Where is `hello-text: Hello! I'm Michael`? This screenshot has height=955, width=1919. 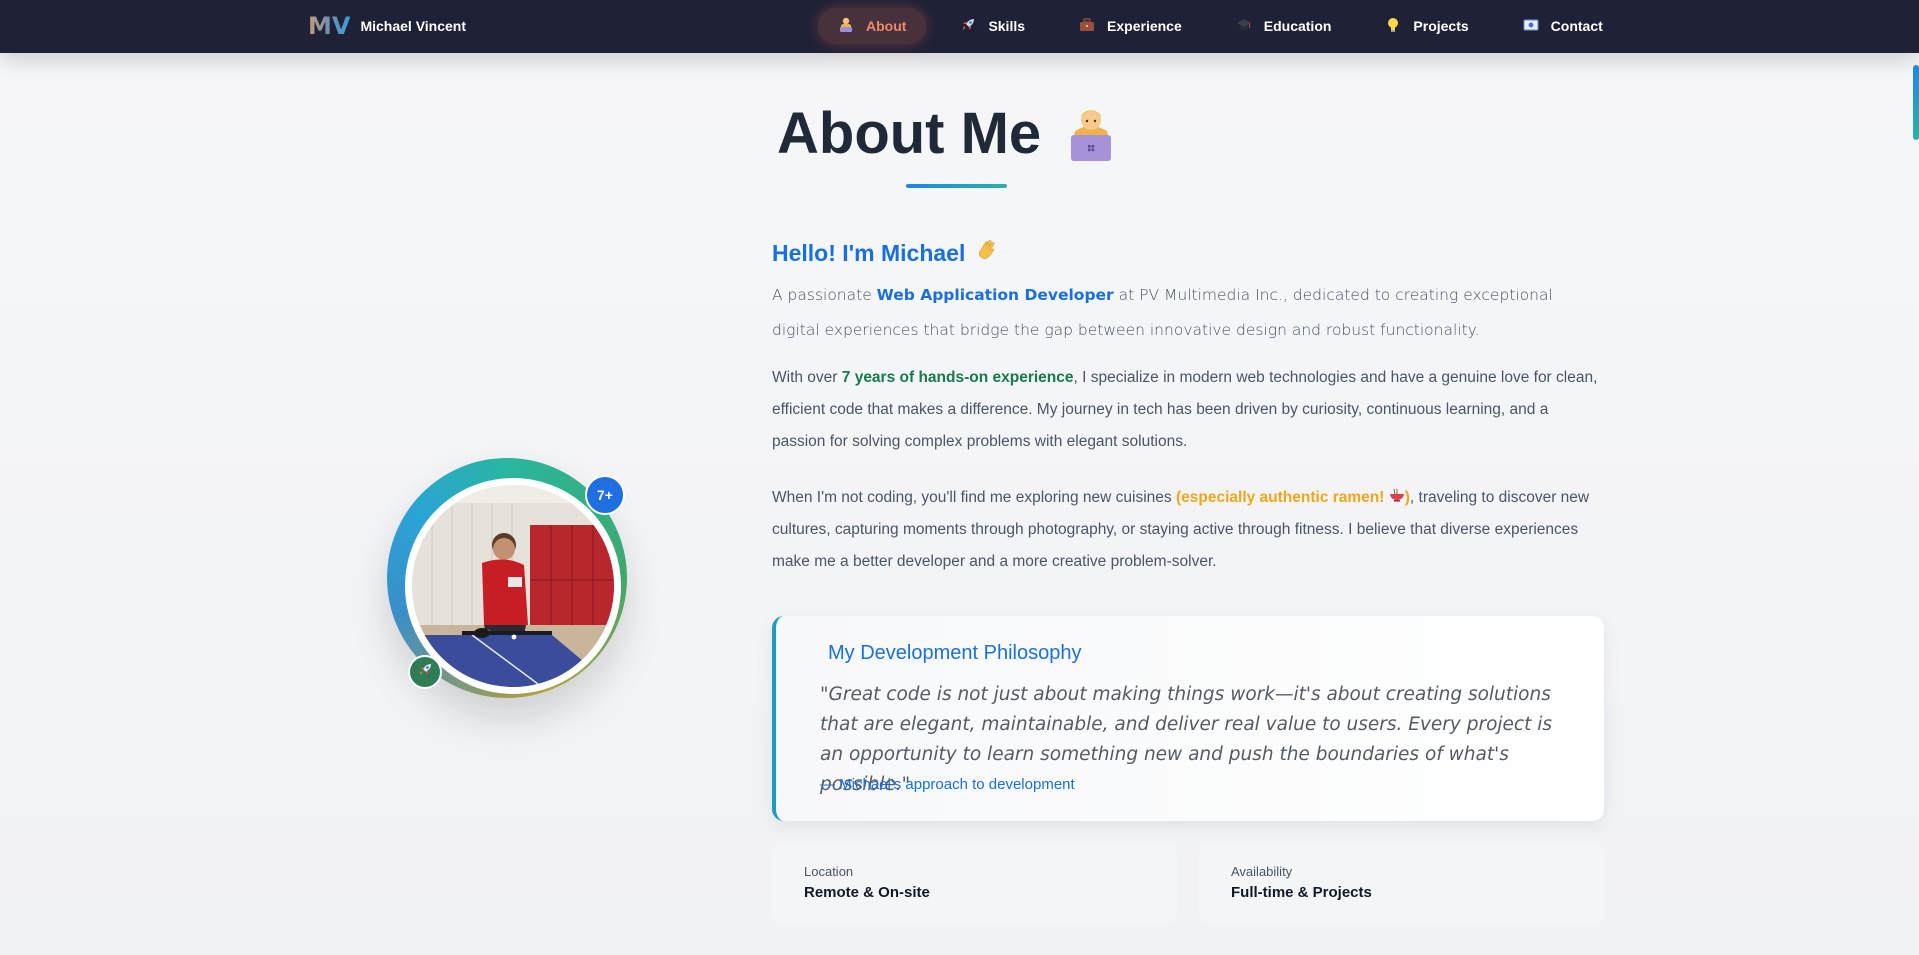
hello-text: Hello! I'm Michael is located at coordinates (869, 252).